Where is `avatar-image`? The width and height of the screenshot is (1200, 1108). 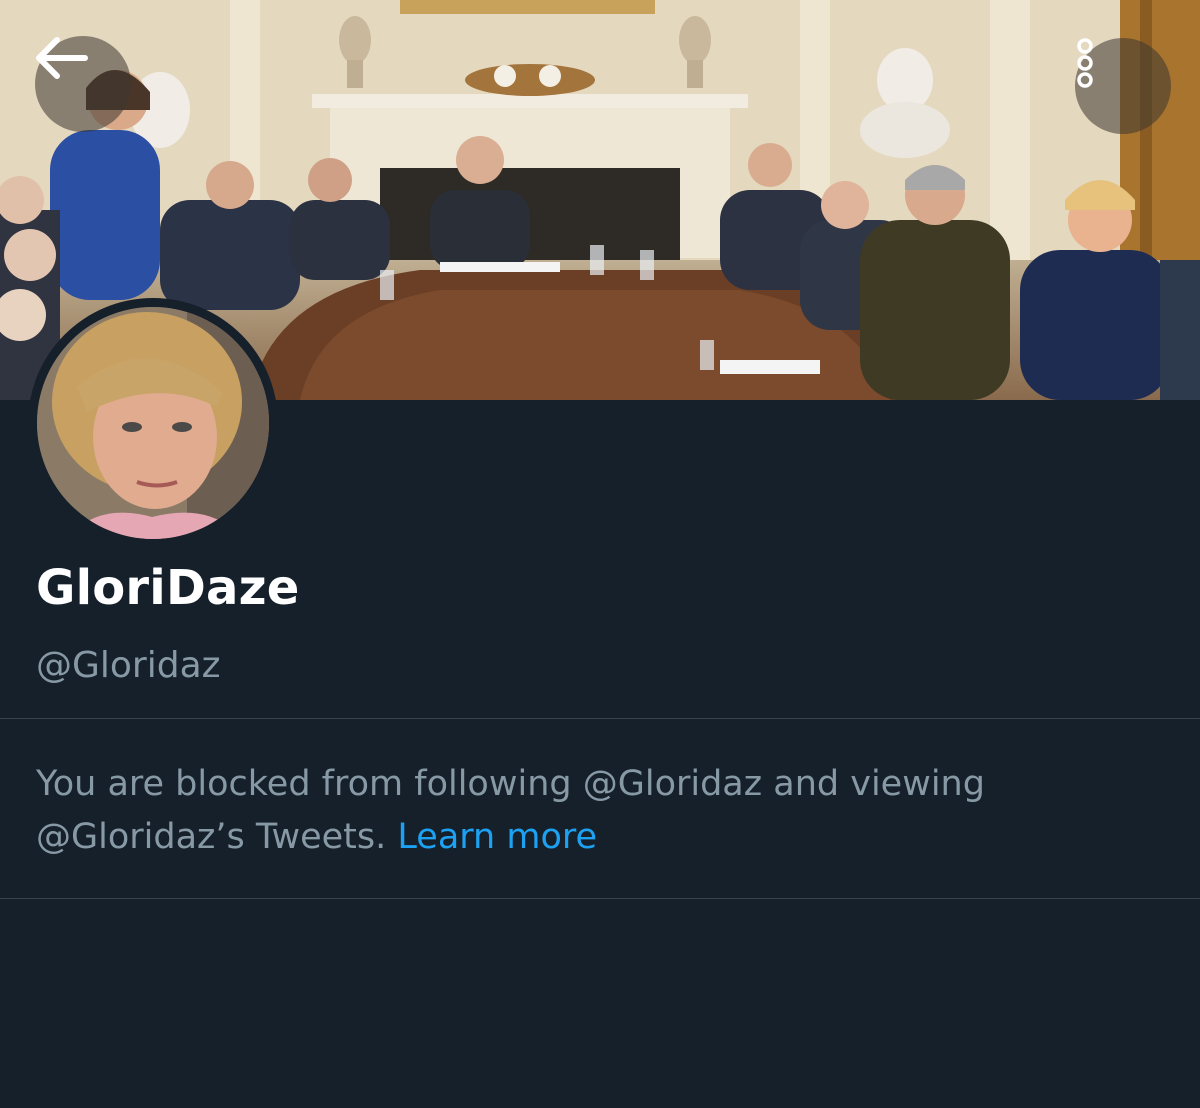 avatar-image is located at coordinates (153, 423).